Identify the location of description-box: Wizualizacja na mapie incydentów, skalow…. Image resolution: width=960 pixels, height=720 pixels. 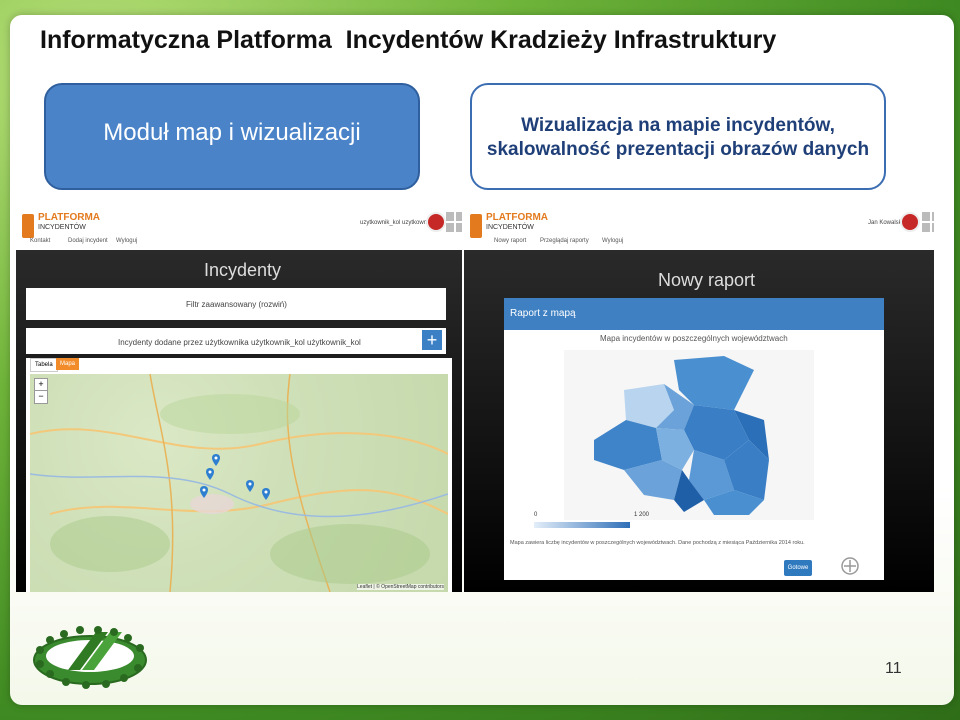
(678, 136).